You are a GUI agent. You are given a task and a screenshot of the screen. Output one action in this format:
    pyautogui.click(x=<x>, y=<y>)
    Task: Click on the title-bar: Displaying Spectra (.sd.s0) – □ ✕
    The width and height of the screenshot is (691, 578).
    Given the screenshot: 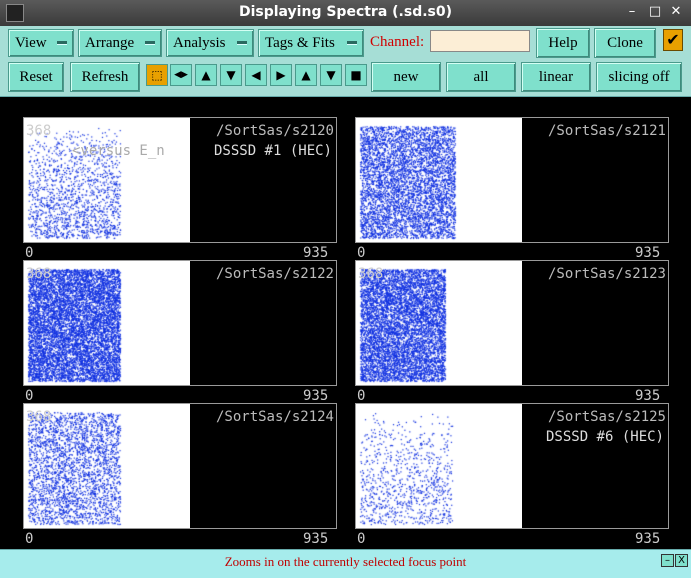 What is the action you would take?
    pyautogui.click(x=345, y=13)
    